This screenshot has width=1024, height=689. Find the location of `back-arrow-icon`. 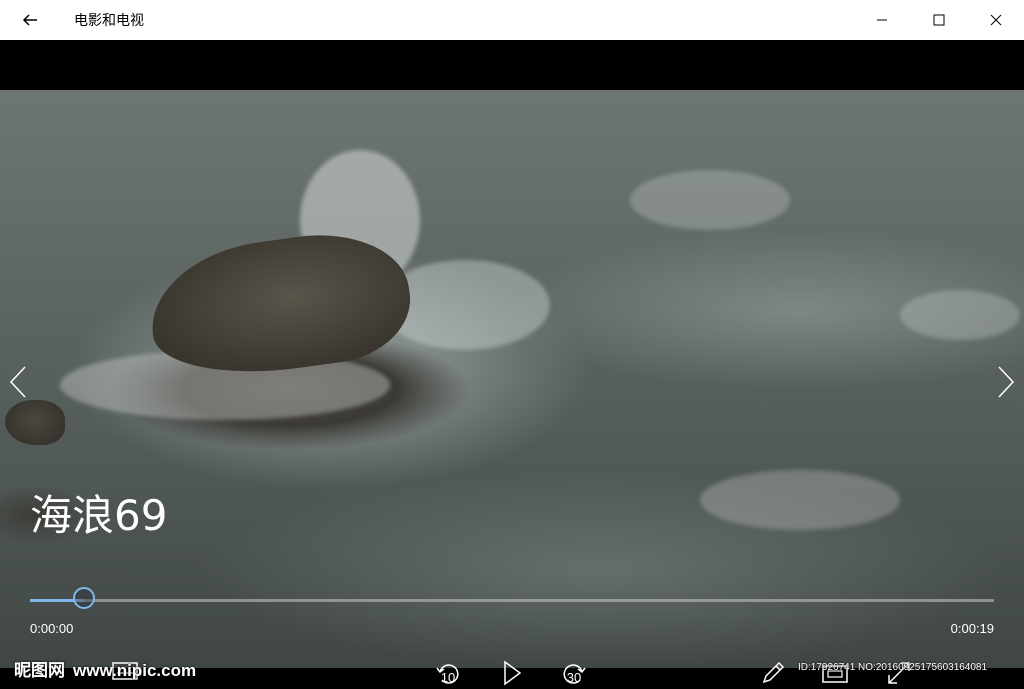

back-arrow-icon is located at coordinates (29, 20).